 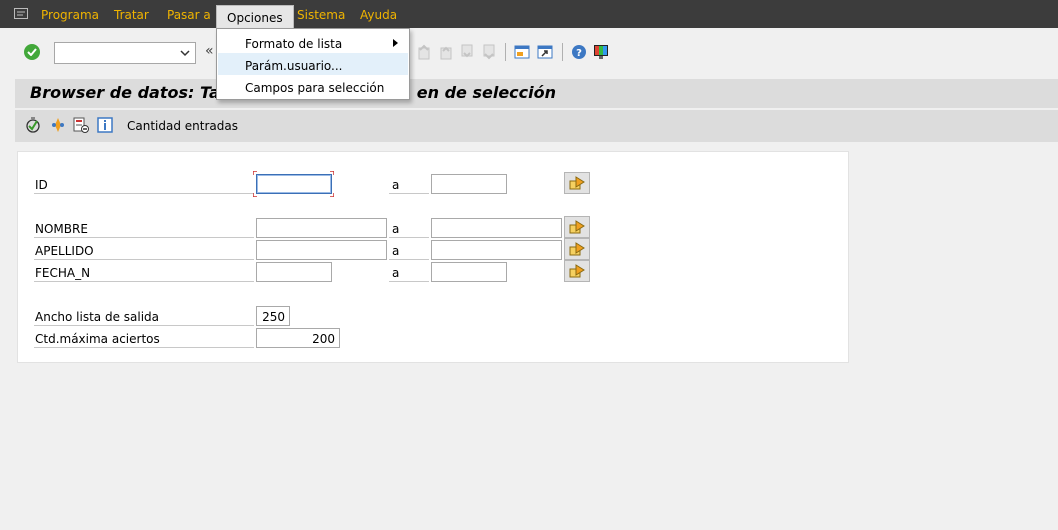 I want to click on nombre-to-input, so click(x=496, y=228).